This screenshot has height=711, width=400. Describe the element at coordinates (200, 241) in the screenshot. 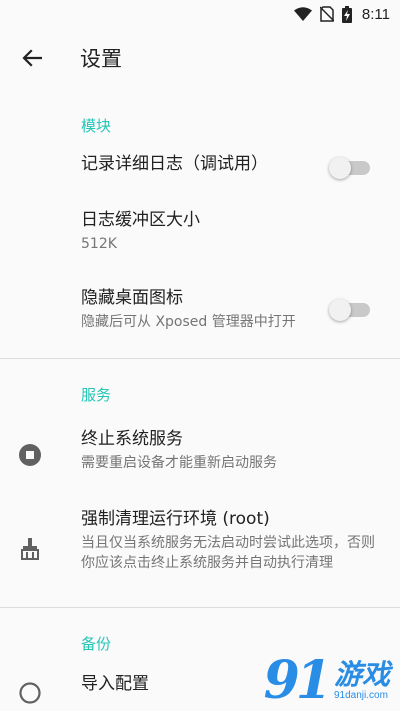

I see `pref-log-buffer: 日志缓冲区大小 512K` at that location.